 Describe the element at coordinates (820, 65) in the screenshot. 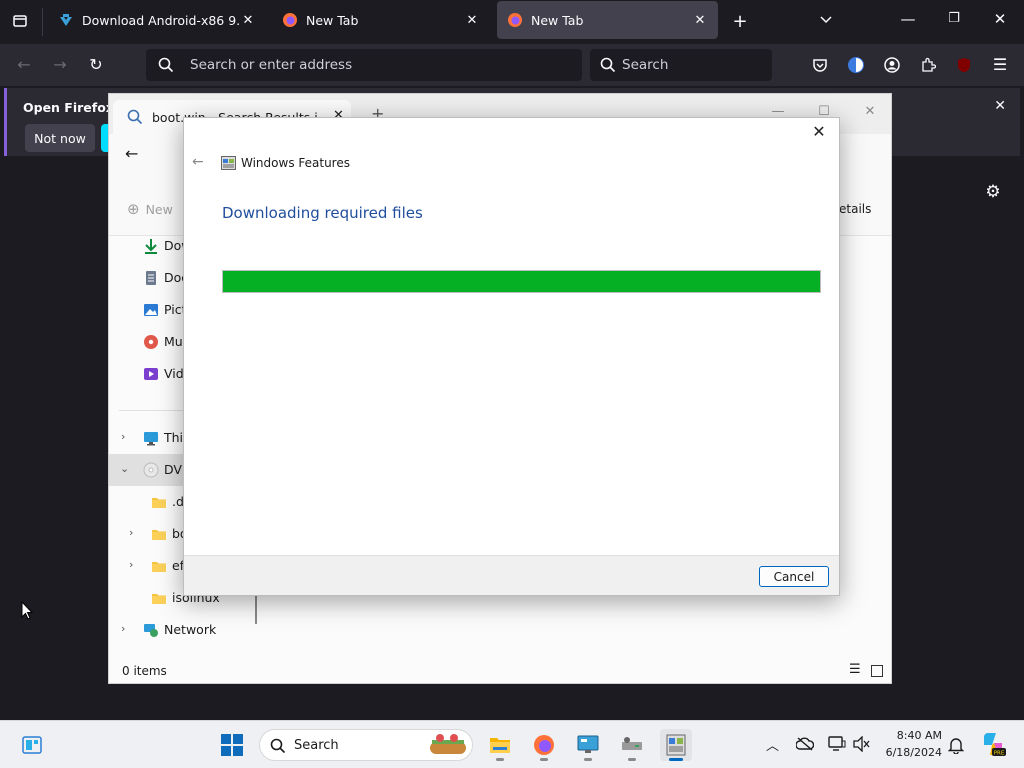

I see `pocket-icon` at that location.